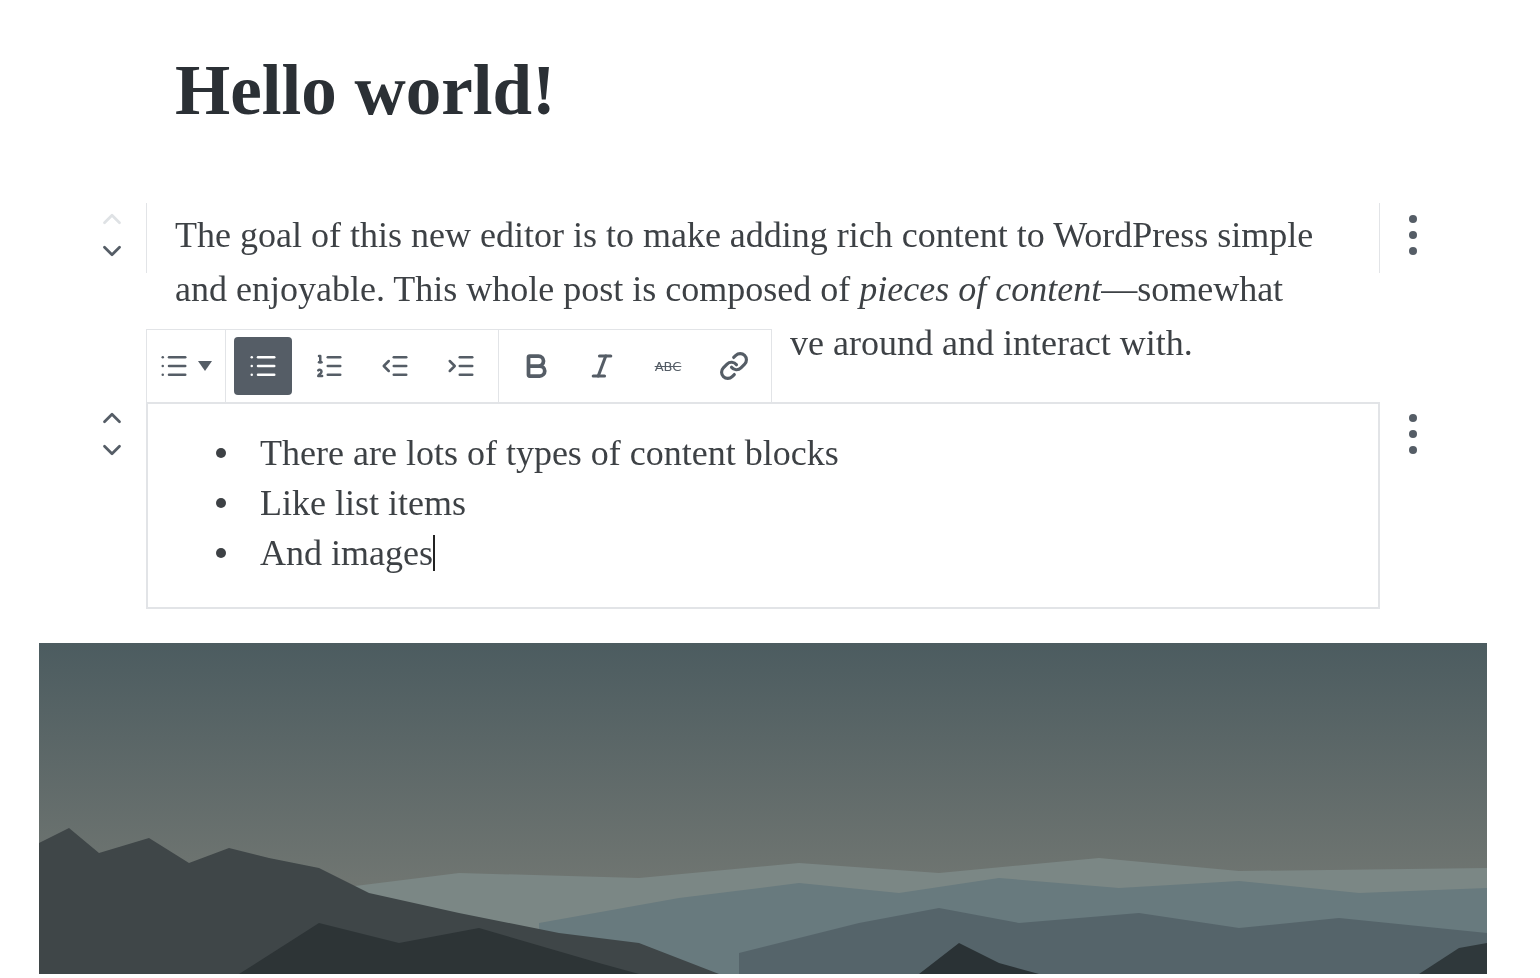  Describe the element at coordinates (346, 553) in the screenshot. I see `list-item: And images` at that location.